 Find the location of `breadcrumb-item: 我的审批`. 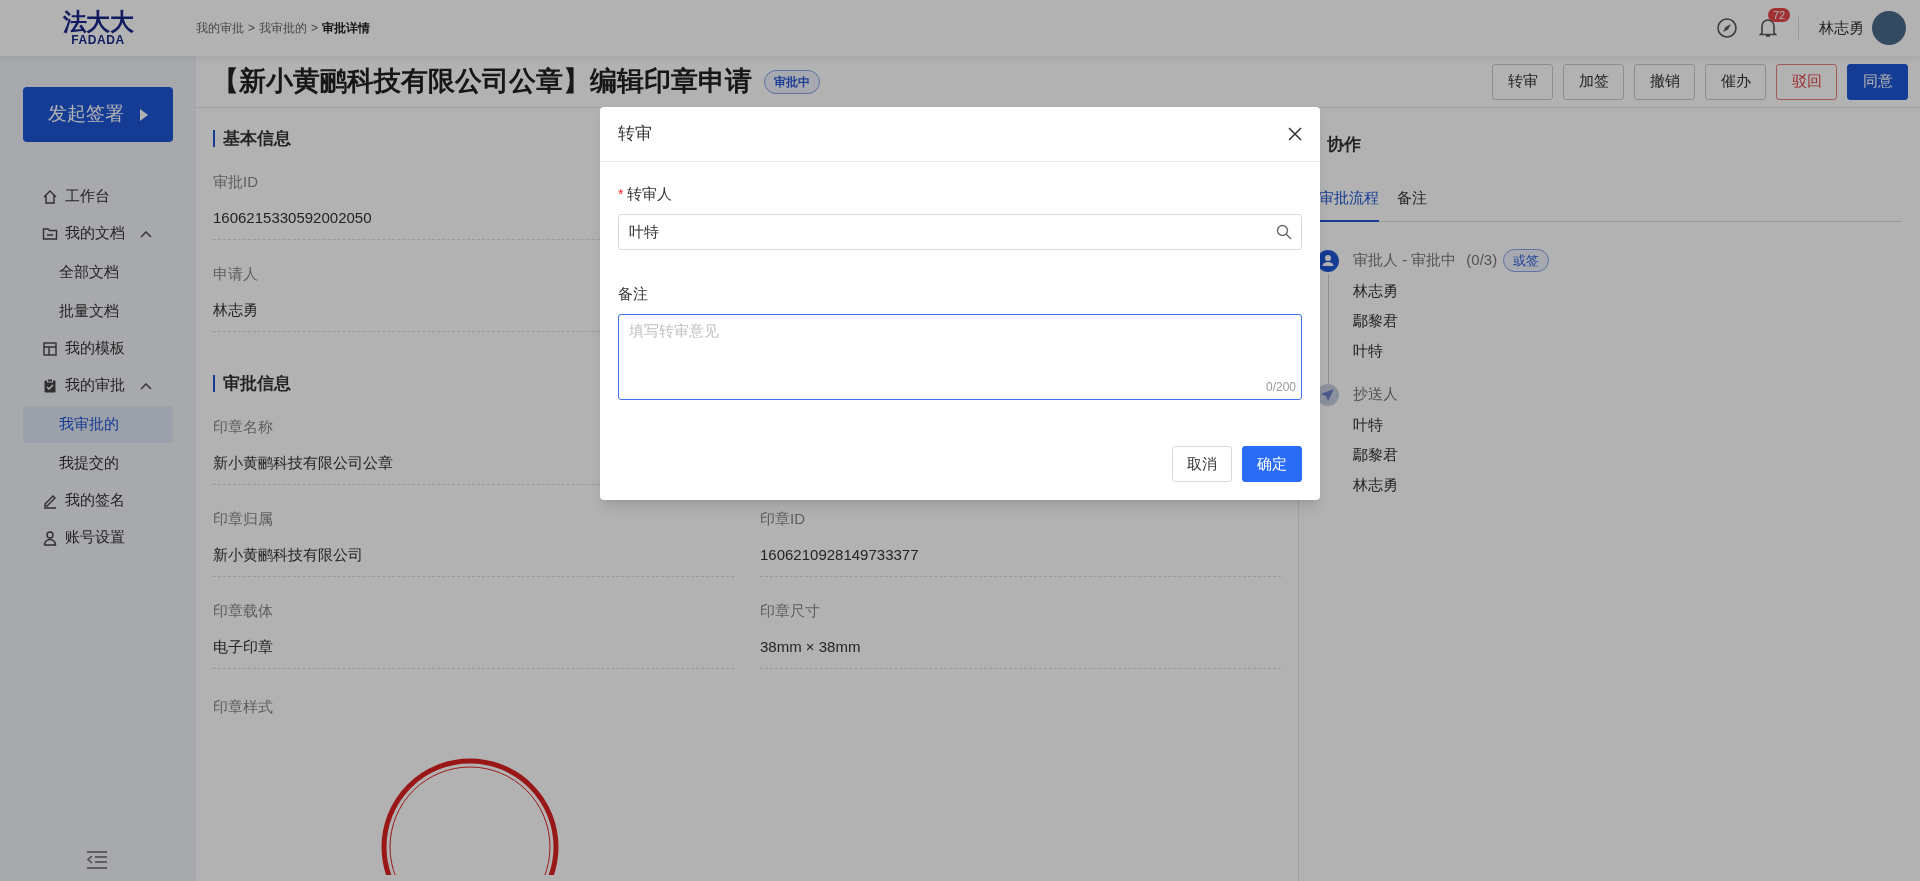

breadcrumb-item: 我的审批 is located at coordinates (220, 28).